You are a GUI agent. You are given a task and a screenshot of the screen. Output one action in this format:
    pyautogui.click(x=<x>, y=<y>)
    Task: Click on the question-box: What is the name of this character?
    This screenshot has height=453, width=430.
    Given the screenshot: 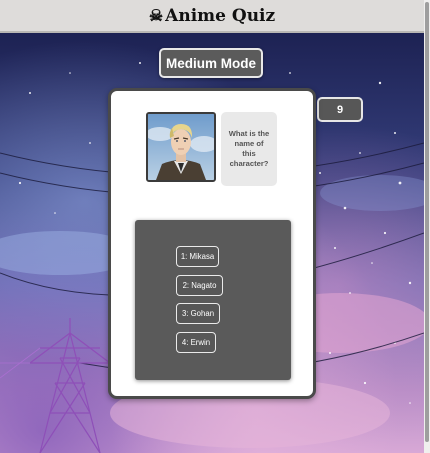 What is the action you would take?
    pyautogui.click(x=249, y=149)
    